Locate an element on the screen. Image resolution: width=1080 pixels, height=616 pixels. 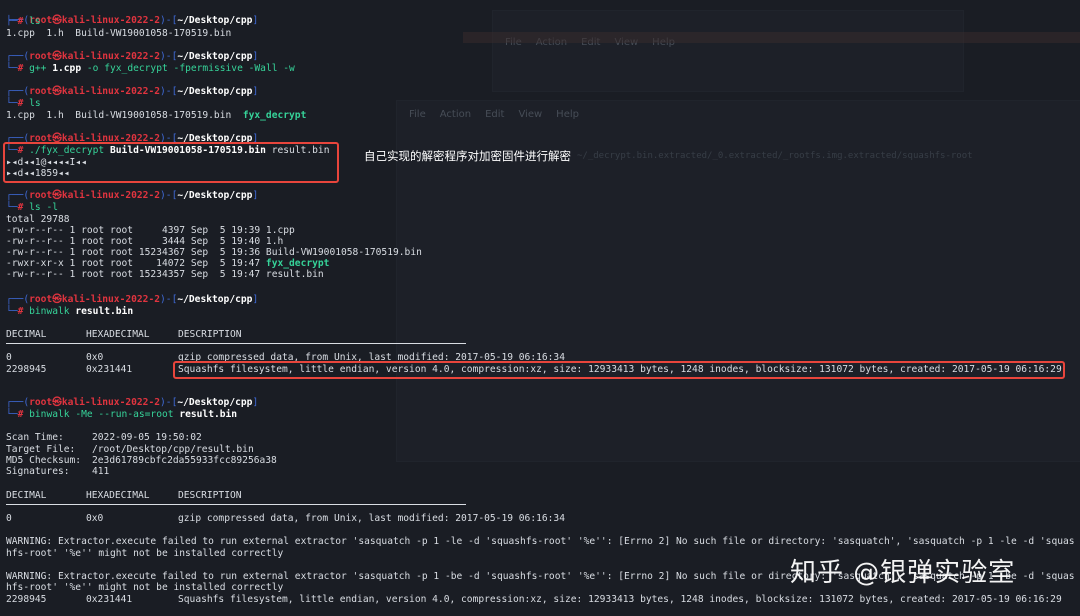
background-window-1: FileActionEditViewHelp is located at coordinates (728, 51).